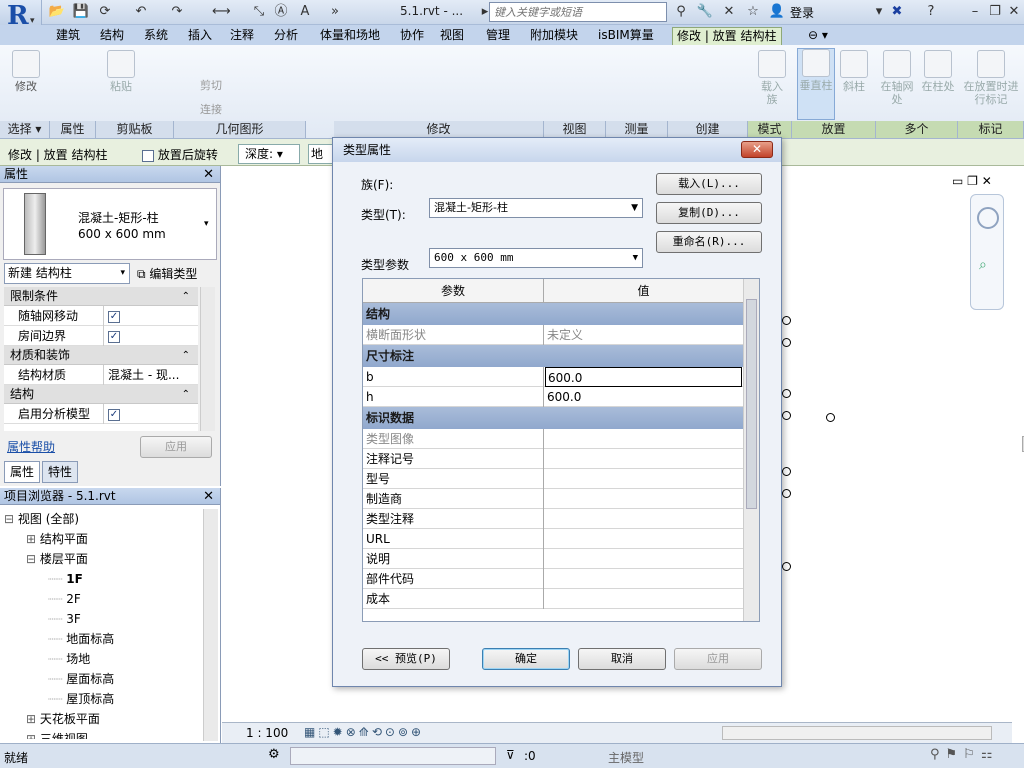 This screenshot has height=768, width=1024. What do you see at coordinates (102, 599) in the screenshot?
I see `browser-item: ┈┈ 2F` at bounding box center [102, 599].